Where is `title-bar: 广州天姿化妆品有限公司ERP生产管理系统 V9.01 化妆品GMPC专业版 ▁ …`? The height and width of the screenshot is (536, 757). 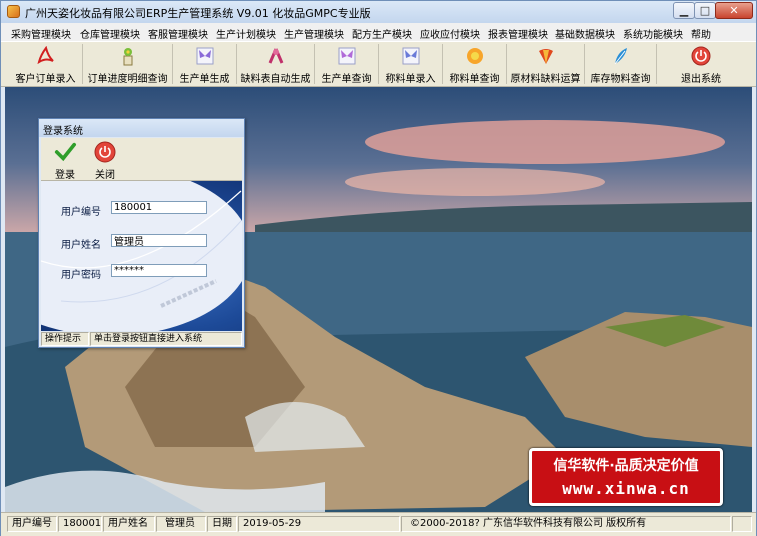
title-bar: 广州天姿化妆品有限公司ERP生产管理系统 V9.01 化妆品GMPC专业版 ▁ … is located at coordinates (378, 12).